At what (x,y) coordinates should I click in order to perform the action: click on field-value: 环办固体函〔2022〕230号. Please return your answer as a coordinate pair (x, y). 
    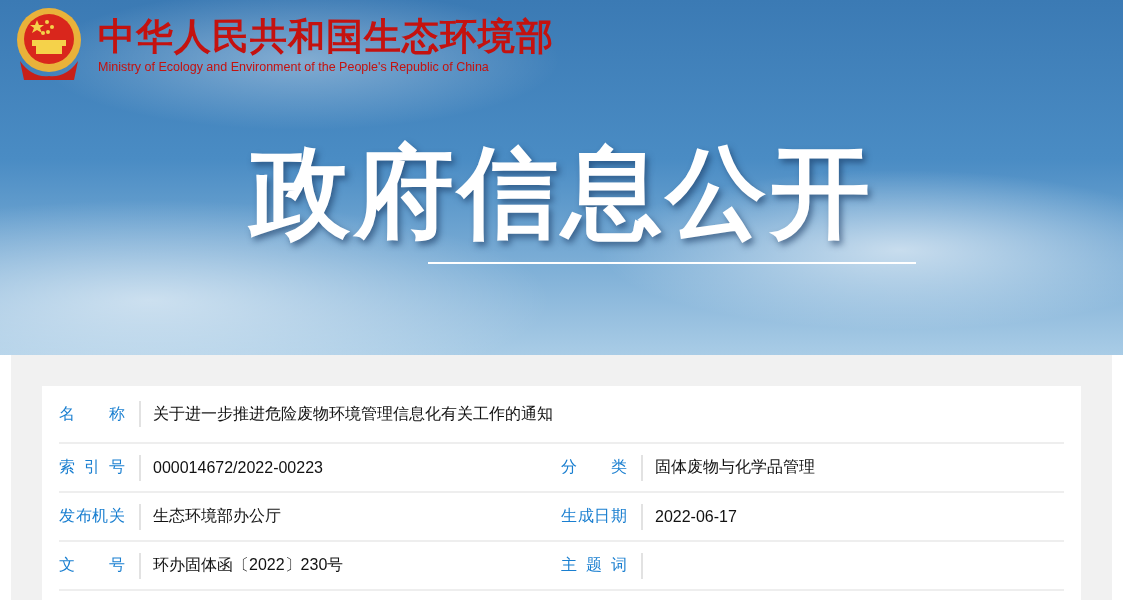
    Looking at the image, I should click on (248, 565).